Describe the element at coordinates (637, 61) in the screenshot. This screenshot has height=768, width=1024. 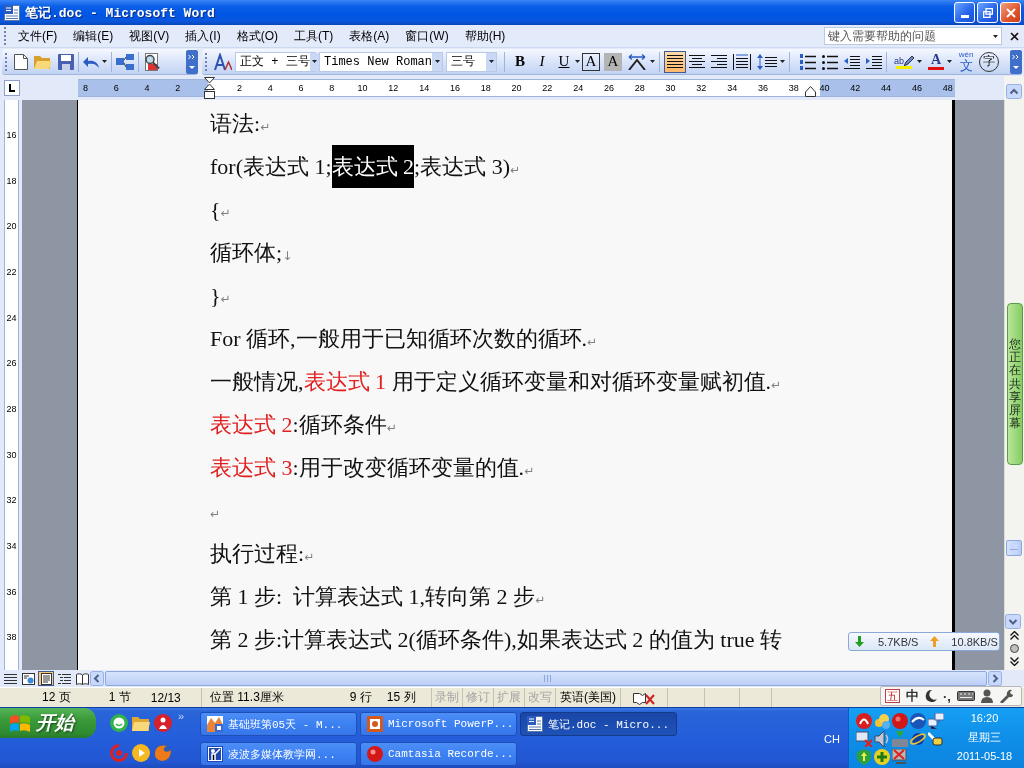
I see `text-scale-icon` at that location.